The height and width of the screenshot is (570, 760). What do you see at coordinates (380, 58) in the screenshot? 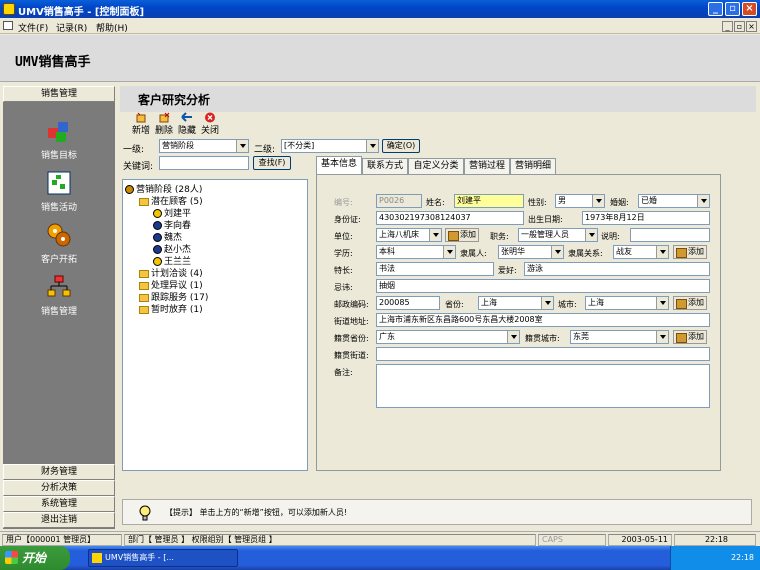
I see `app-header: UMV销售高手` at bounding box center [380, 58].